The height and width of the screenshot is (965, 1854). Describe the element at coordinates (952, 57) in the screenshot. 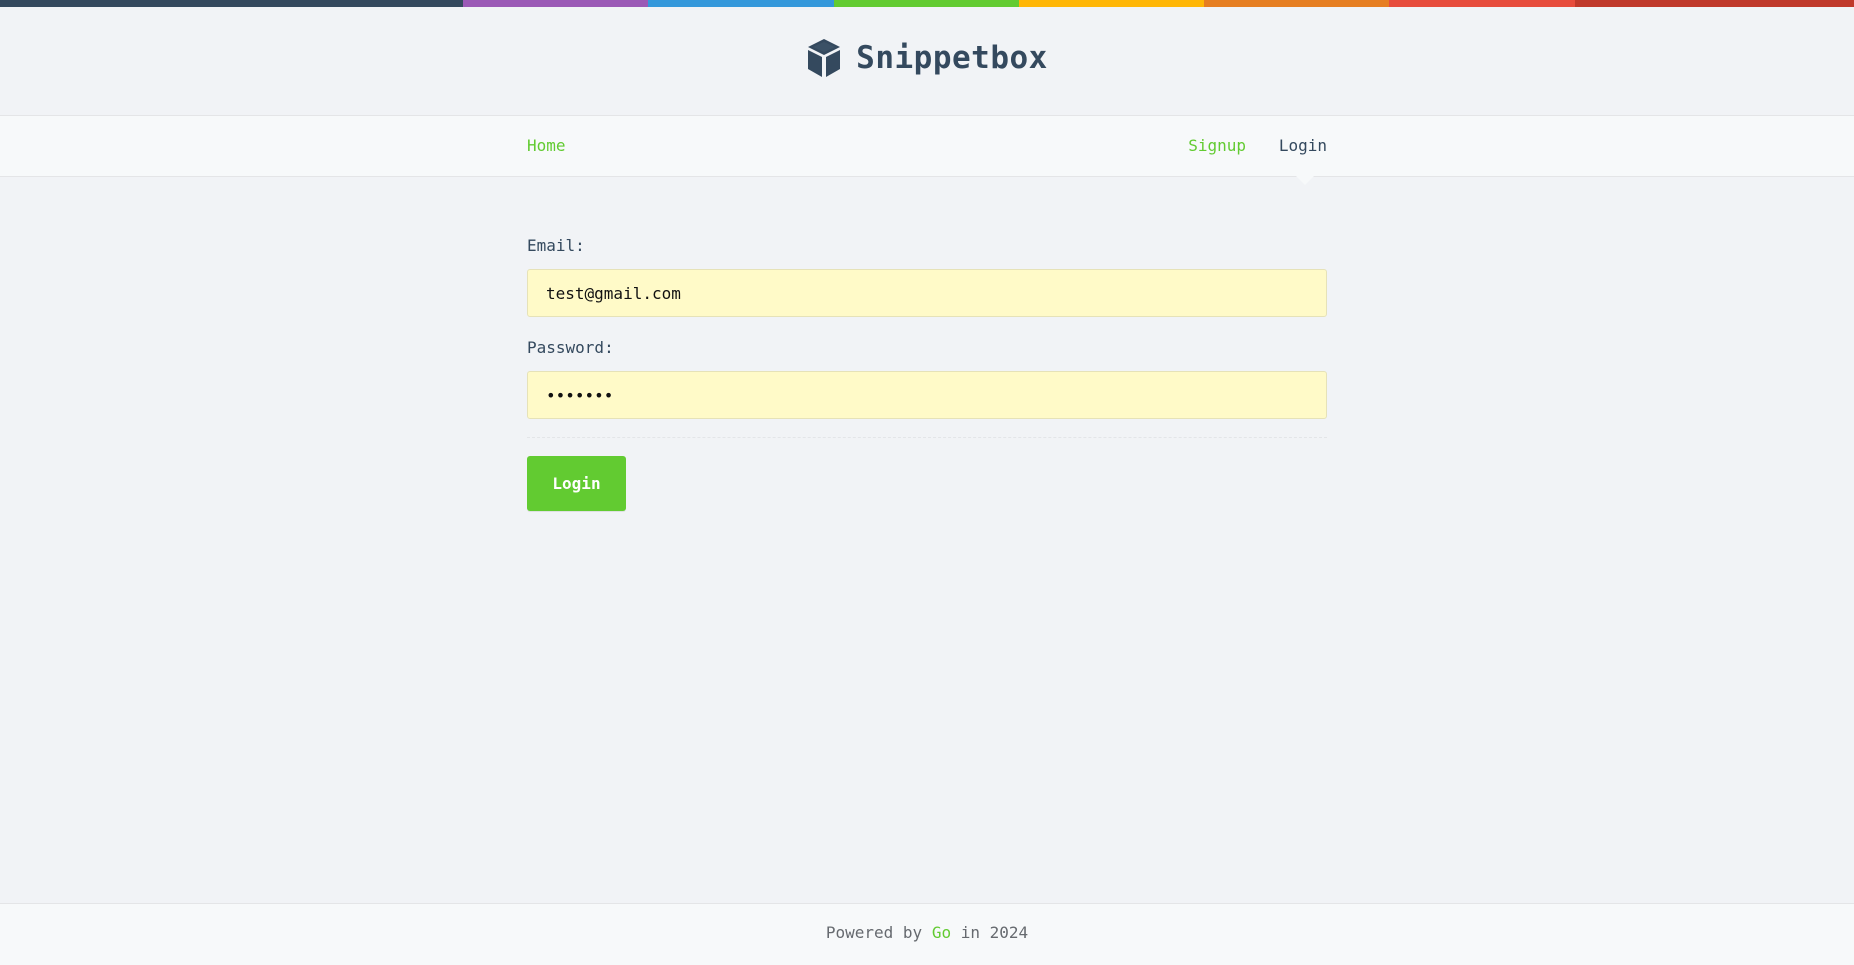

I see `brand-name: Snippetbox` at that location.